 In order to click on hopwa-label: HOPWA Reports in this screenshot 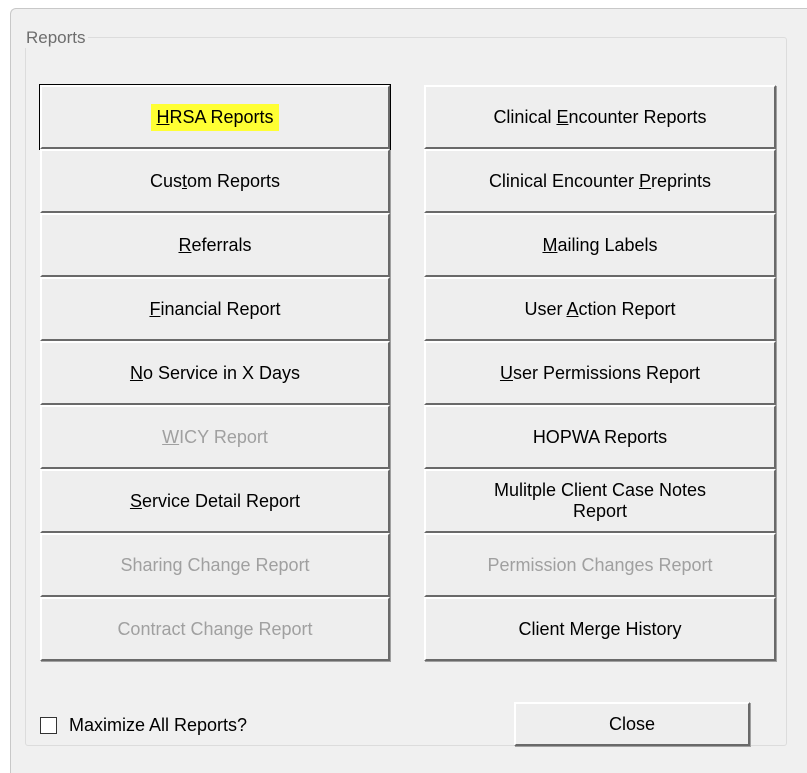, I will do `click(600, 436)`.